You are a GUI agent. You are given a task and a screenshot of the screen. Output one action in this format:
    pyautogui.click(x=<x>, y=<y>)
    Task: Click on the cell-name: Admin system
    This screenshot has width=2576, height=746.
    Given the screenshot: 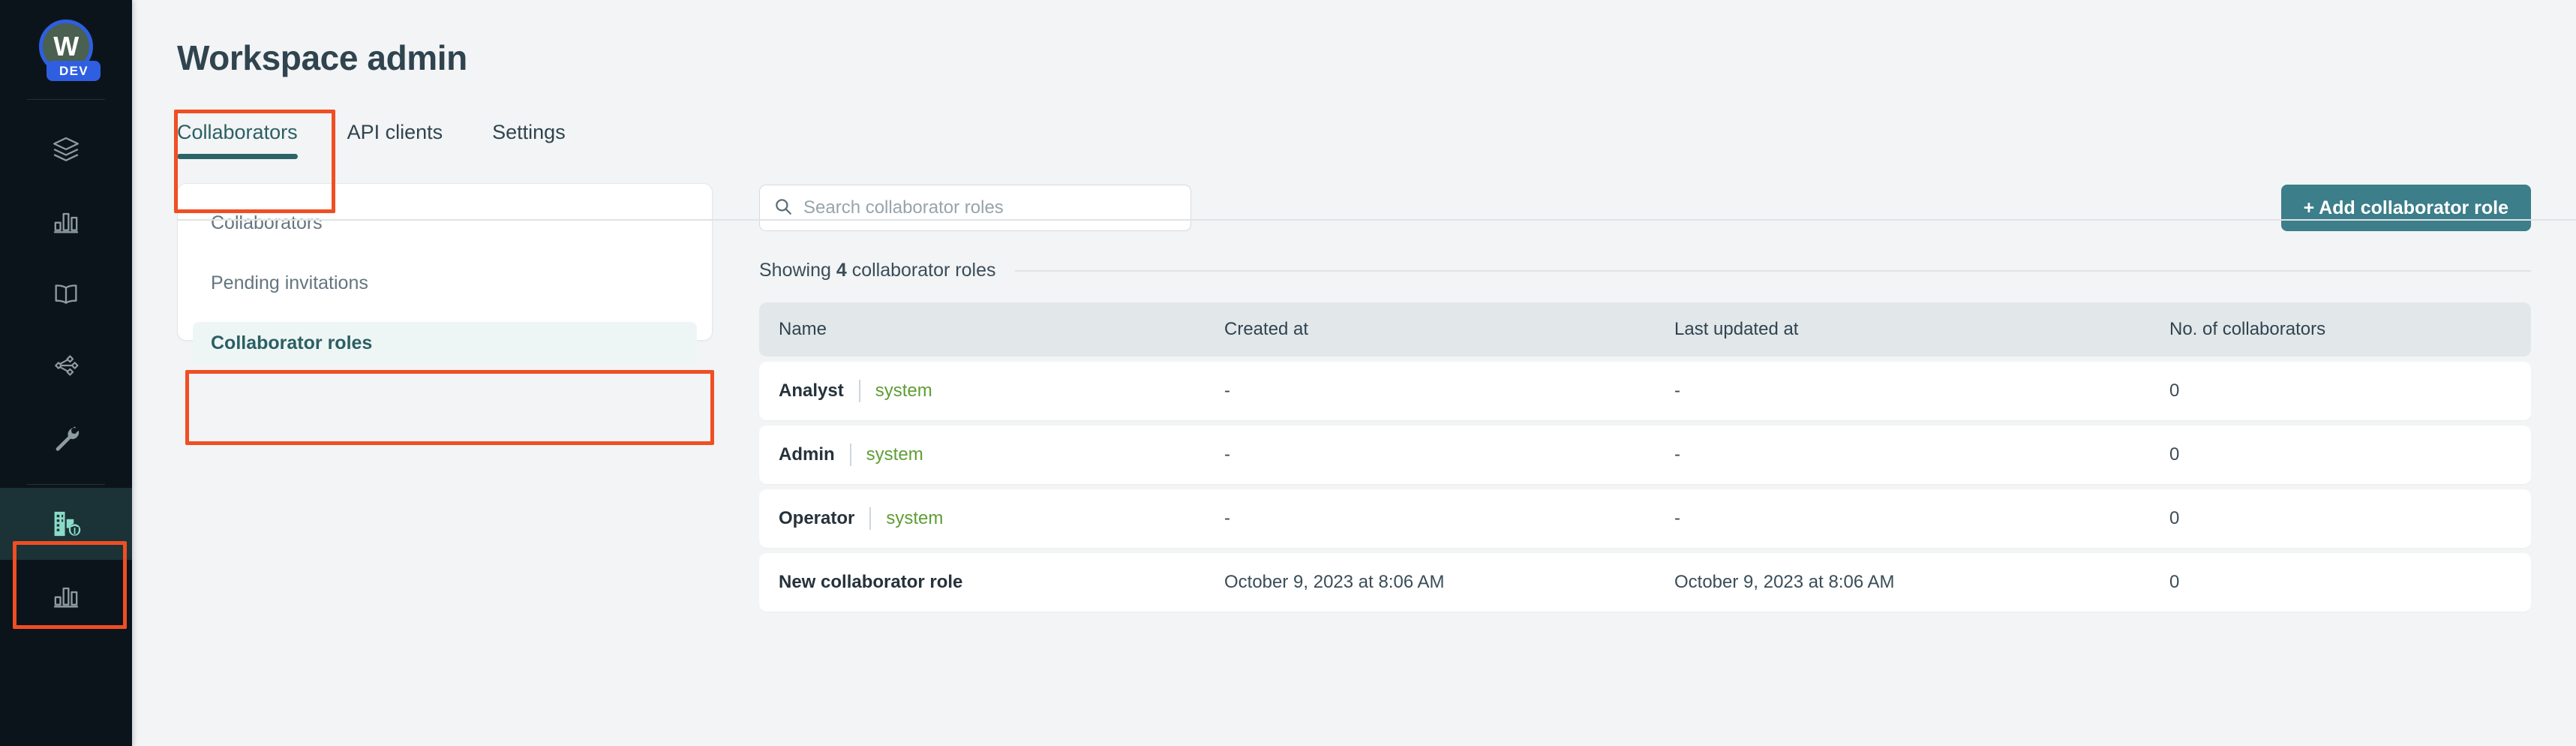 What is the action you would take?
    pyautogui.click(x=991, y=455)
    